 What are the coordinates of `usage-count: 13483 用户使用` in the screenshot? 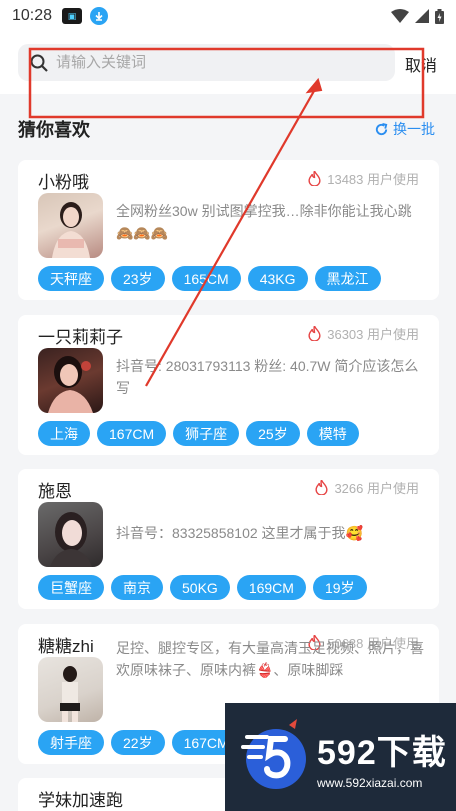 It's located at (363, 178).